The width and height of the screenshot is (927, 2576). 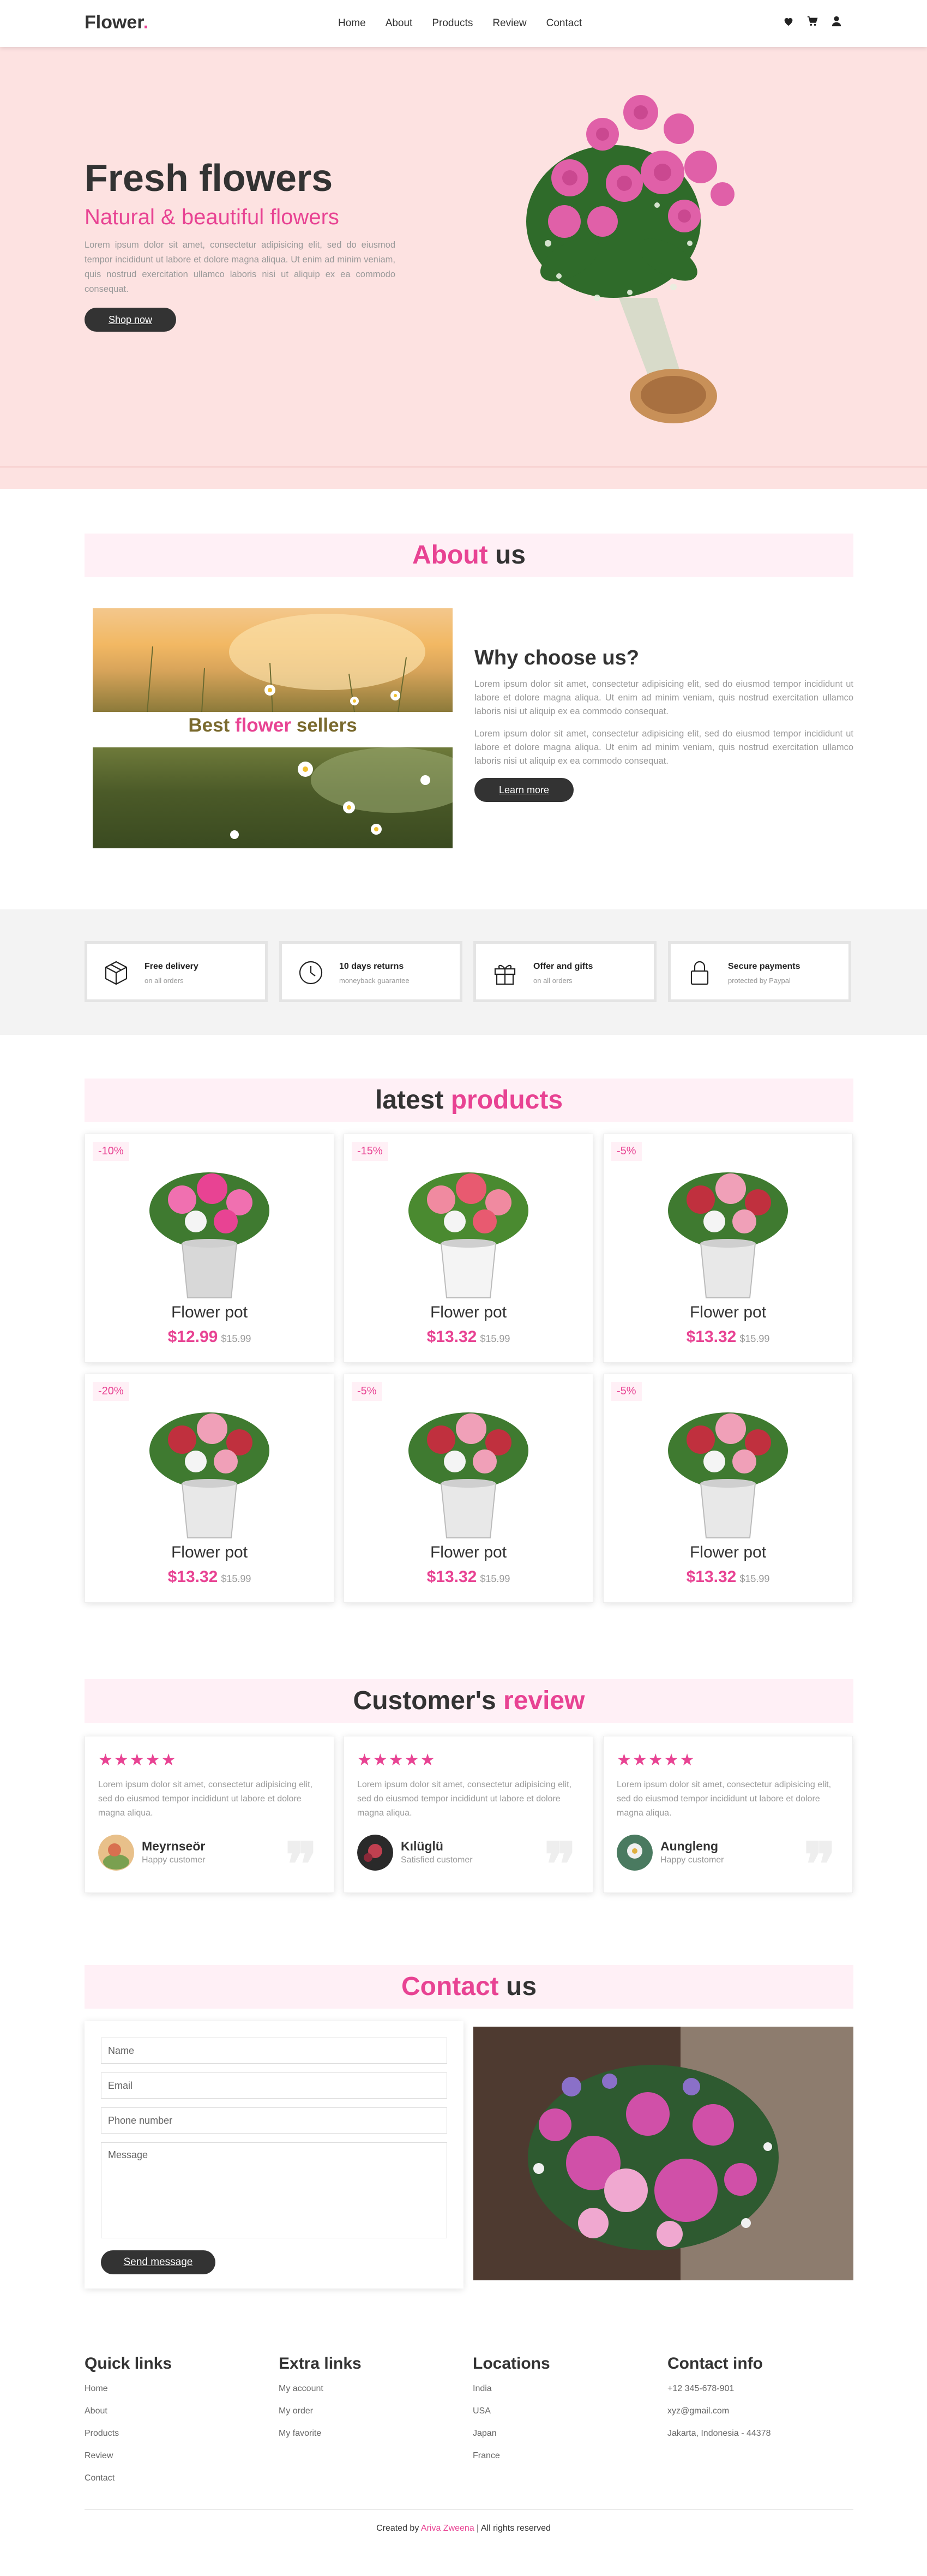 What do you see at coordinates (564, 23) in the screenshot?
I see `nav-contact: Contact` at bounding box center [564, 23].